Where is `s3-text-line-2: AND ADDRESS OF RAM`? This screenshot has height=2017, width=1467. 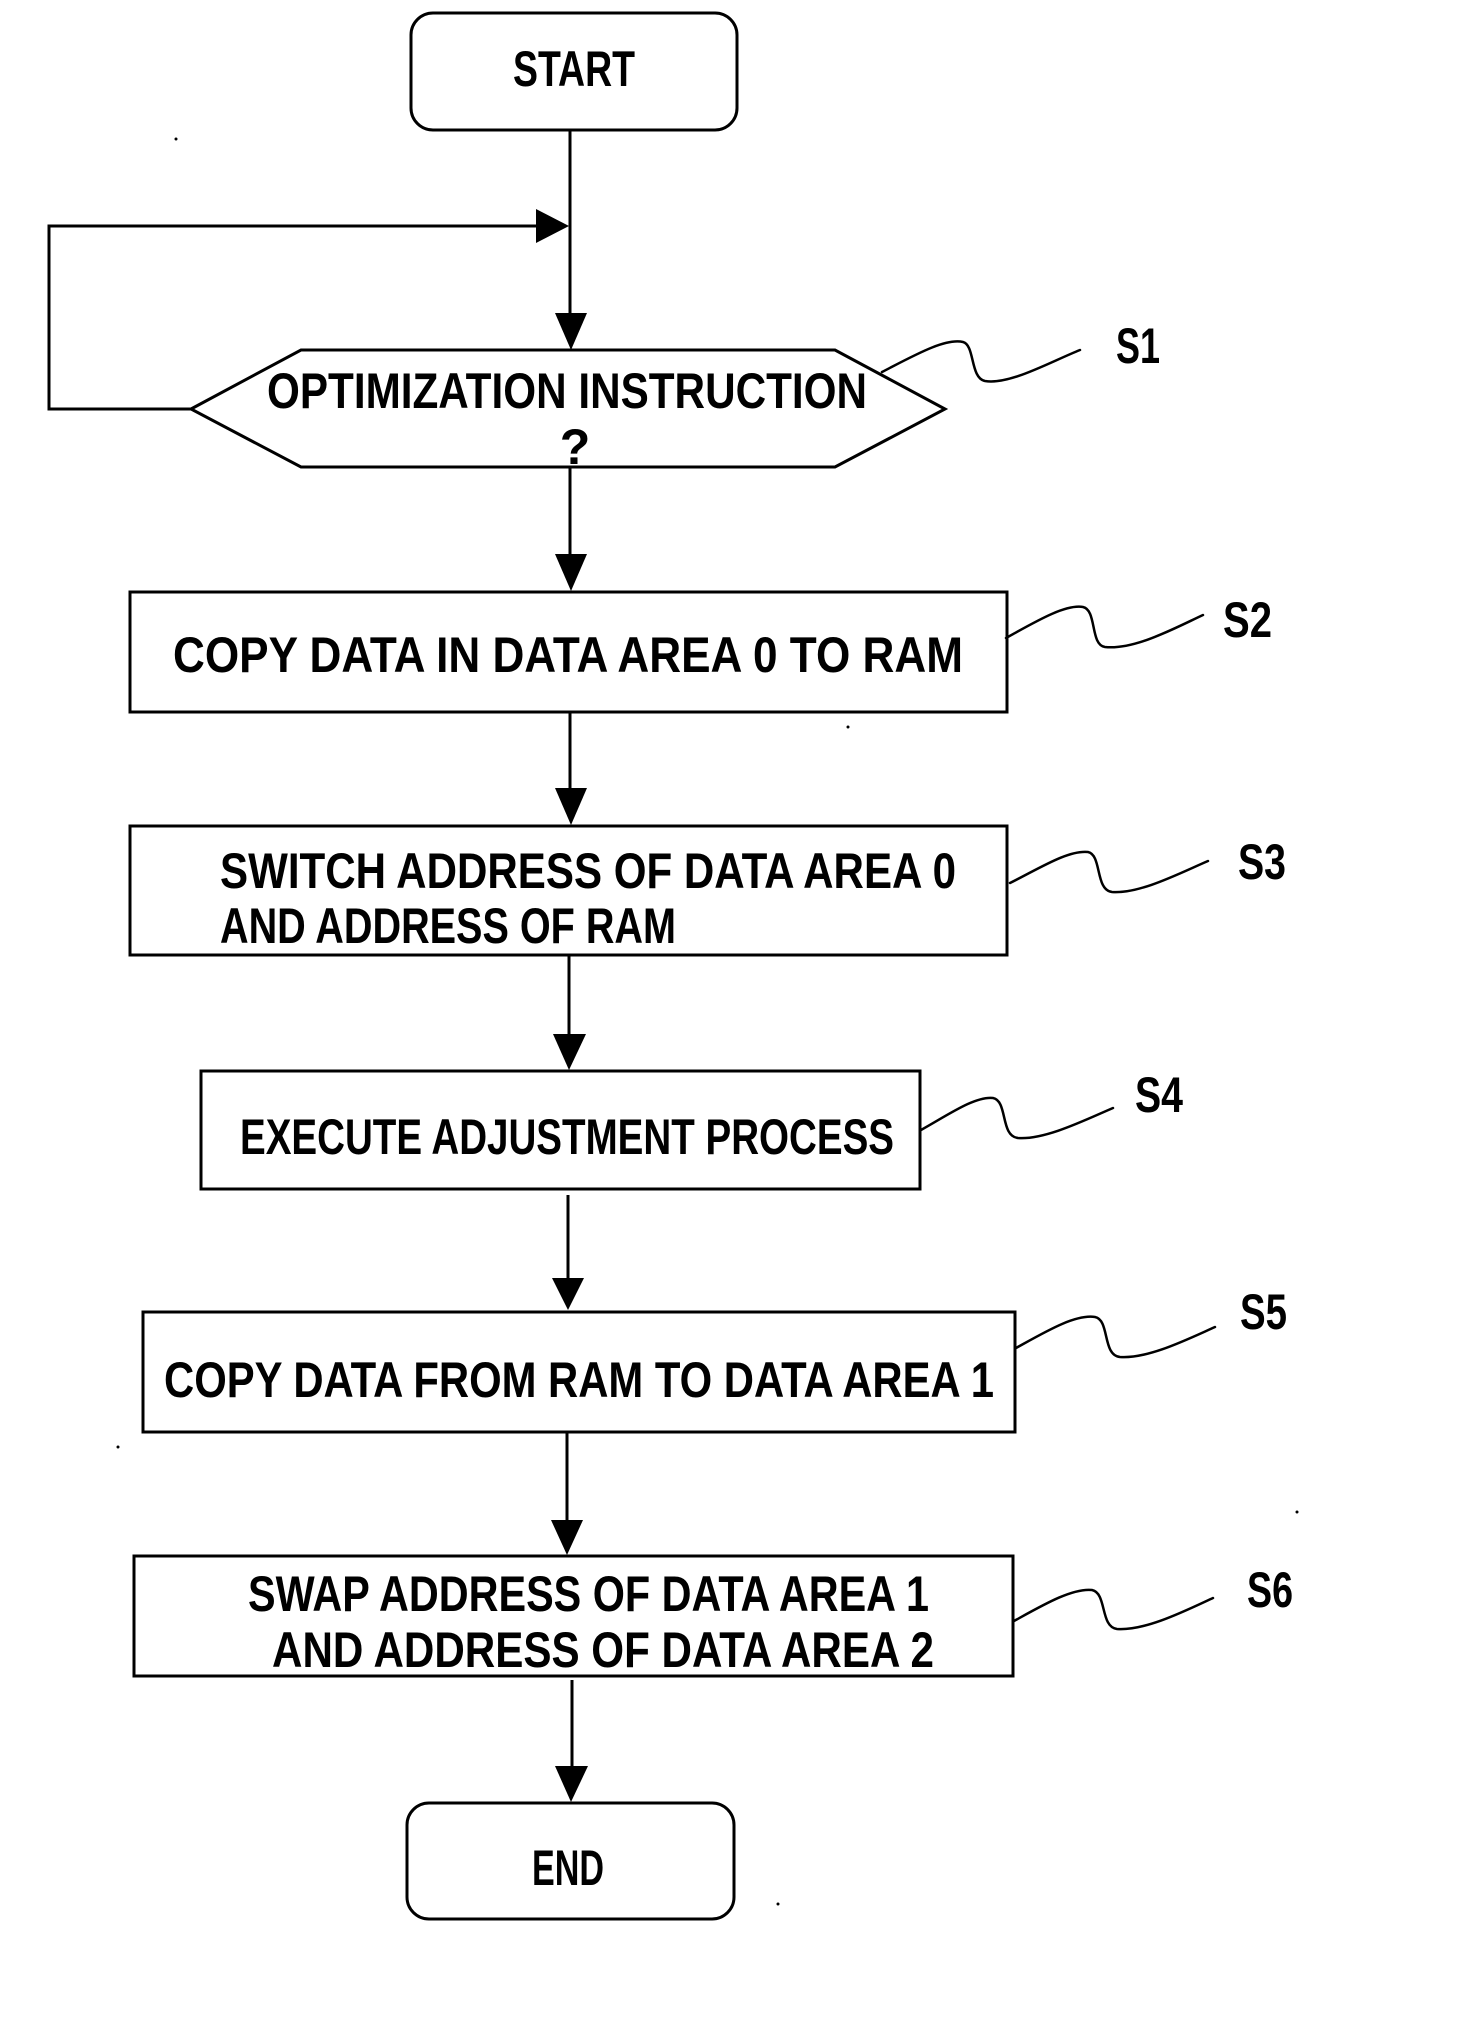 s3-text-line-2: AND ADDRESS OF RAM is located at coordinates (448, 926).